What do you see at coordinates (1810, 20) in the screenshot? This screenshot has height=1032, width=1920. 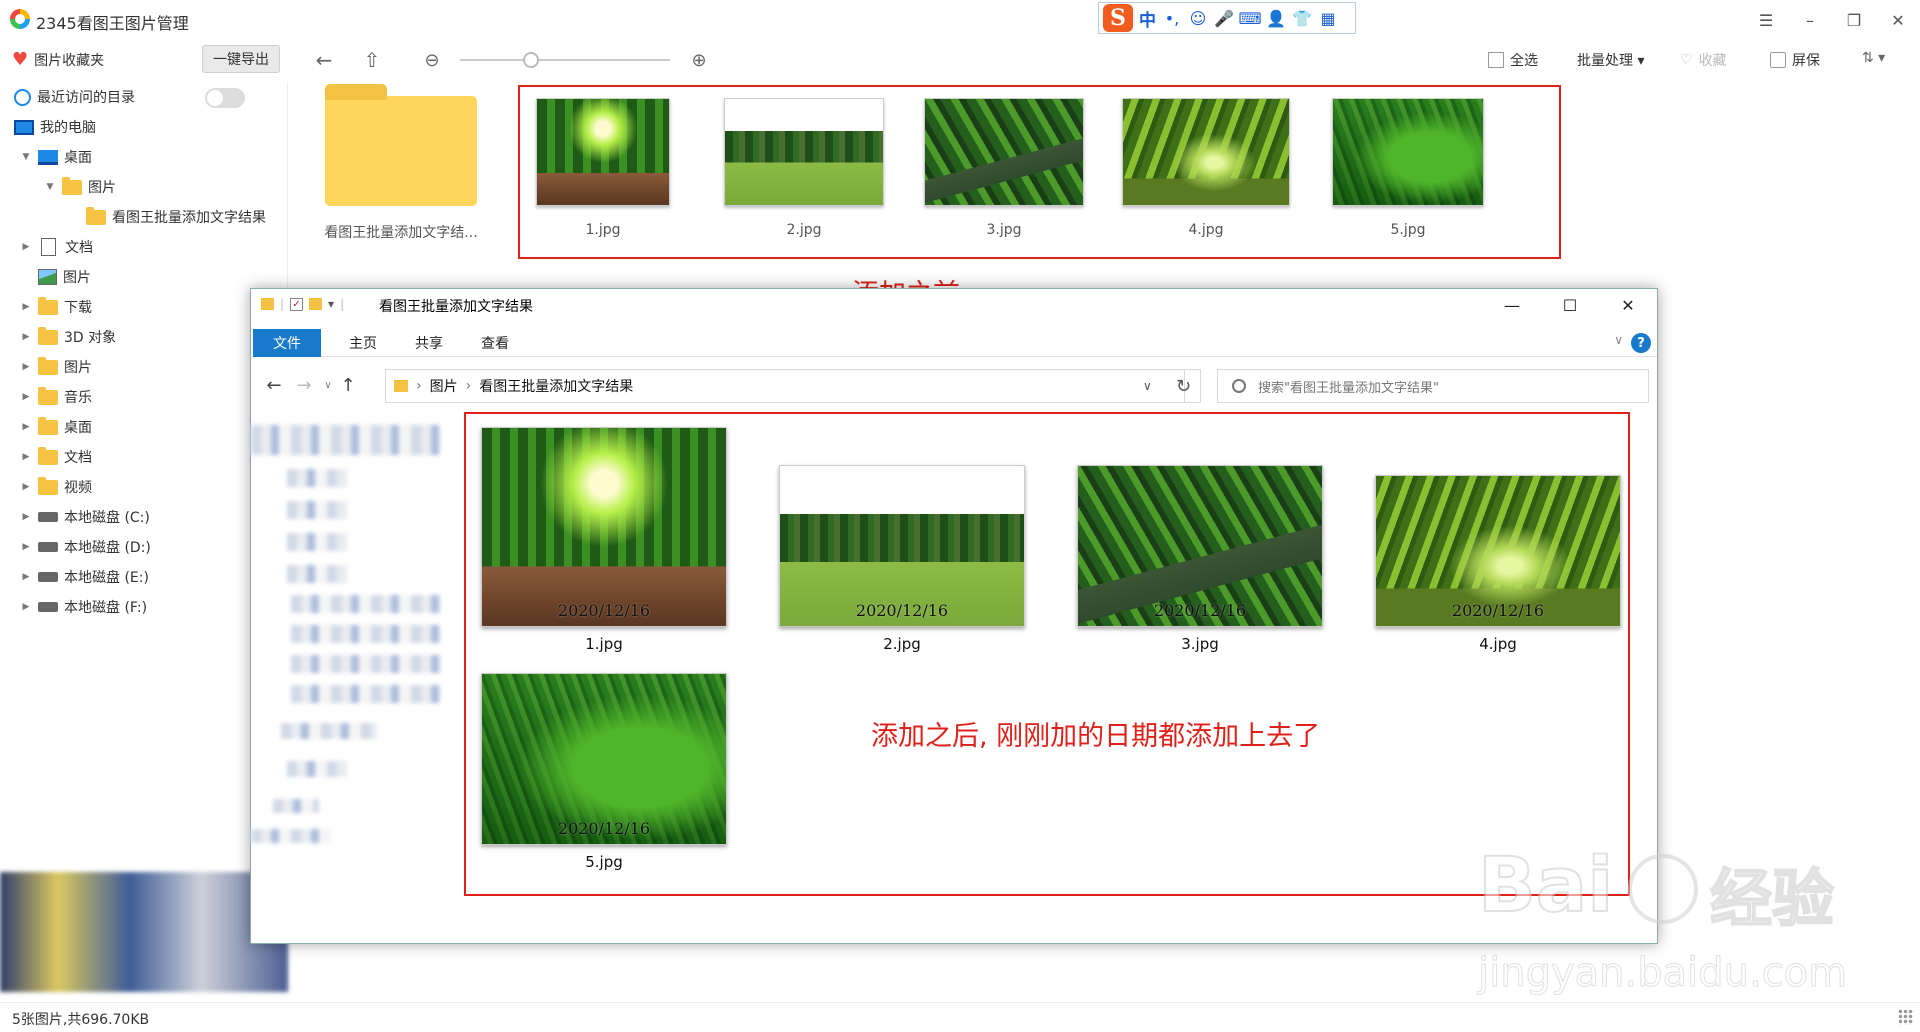 I see `minimize-button: –` at bounding box center [1810, 20].